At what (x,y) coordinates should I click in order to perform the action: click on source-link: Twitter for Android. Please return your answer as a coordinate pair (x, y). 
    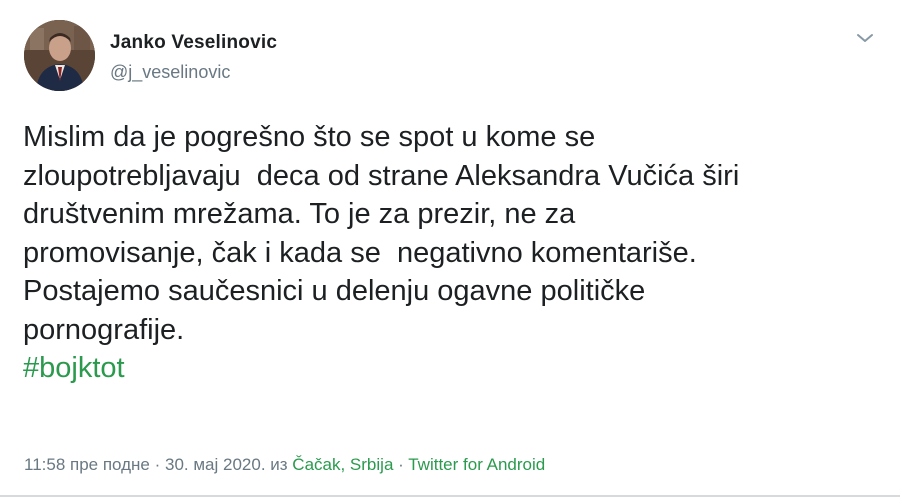
    Looking at the image, I should click on (476, 464).